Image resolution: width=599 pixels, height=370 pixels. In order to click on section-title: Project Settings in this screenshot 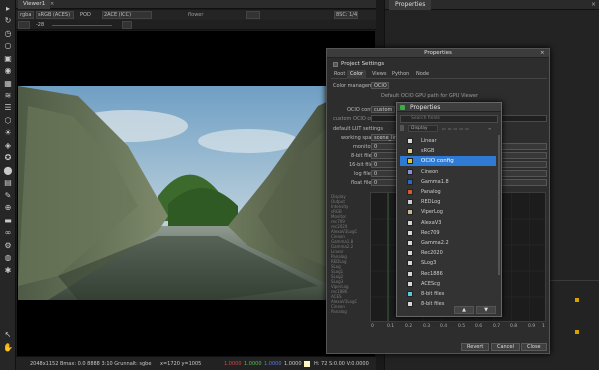, I will do `click(363, 64)`.